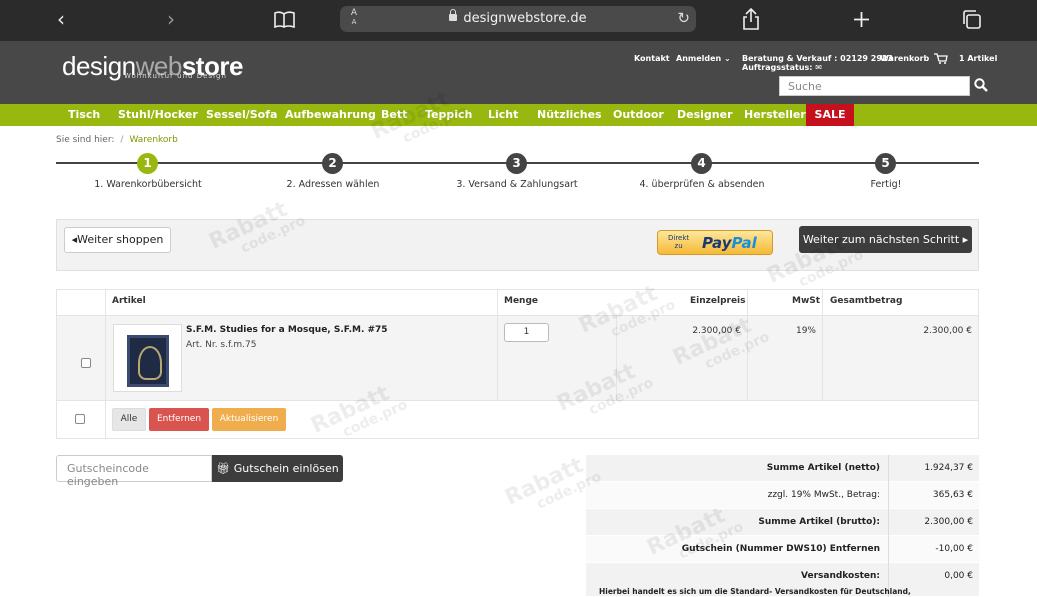  Describe the element at coordinates (981, 85) in the screenshot. I see `search-icon` at that location.